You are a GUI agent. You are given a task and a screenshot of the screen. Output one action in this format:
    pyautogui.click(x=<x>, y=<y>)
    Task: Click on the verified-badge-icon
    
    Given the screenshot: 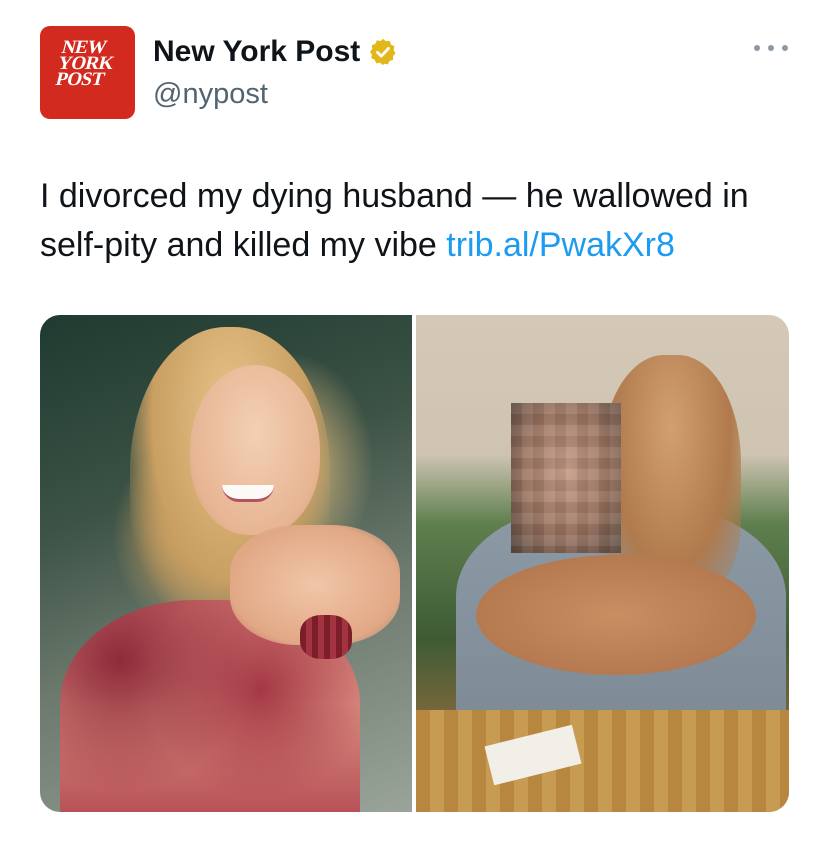 What is the action you would take?
    pyautogui.click(x=383, y=52)
    